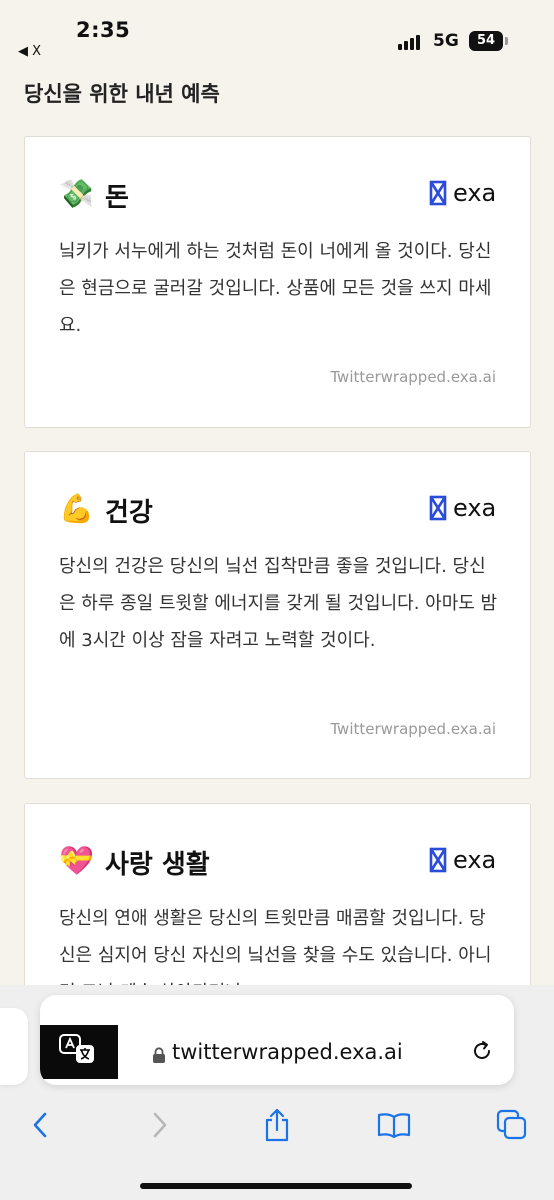 The height and width of the screenshot is (1200, 554). I want to click on translate-button, so click(79, 1052).